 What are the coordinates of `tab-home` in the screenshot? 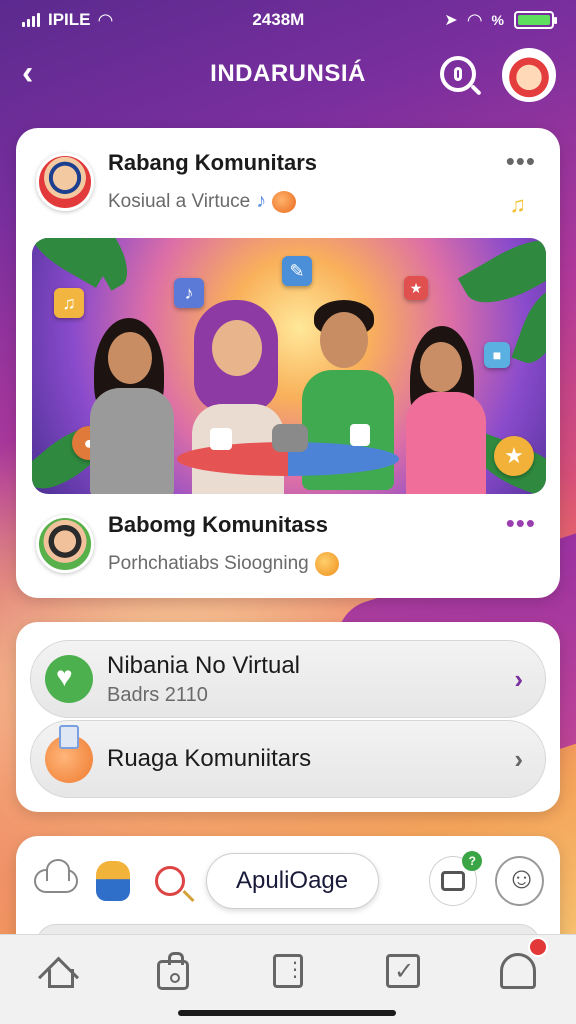 It's located at (58, 971).